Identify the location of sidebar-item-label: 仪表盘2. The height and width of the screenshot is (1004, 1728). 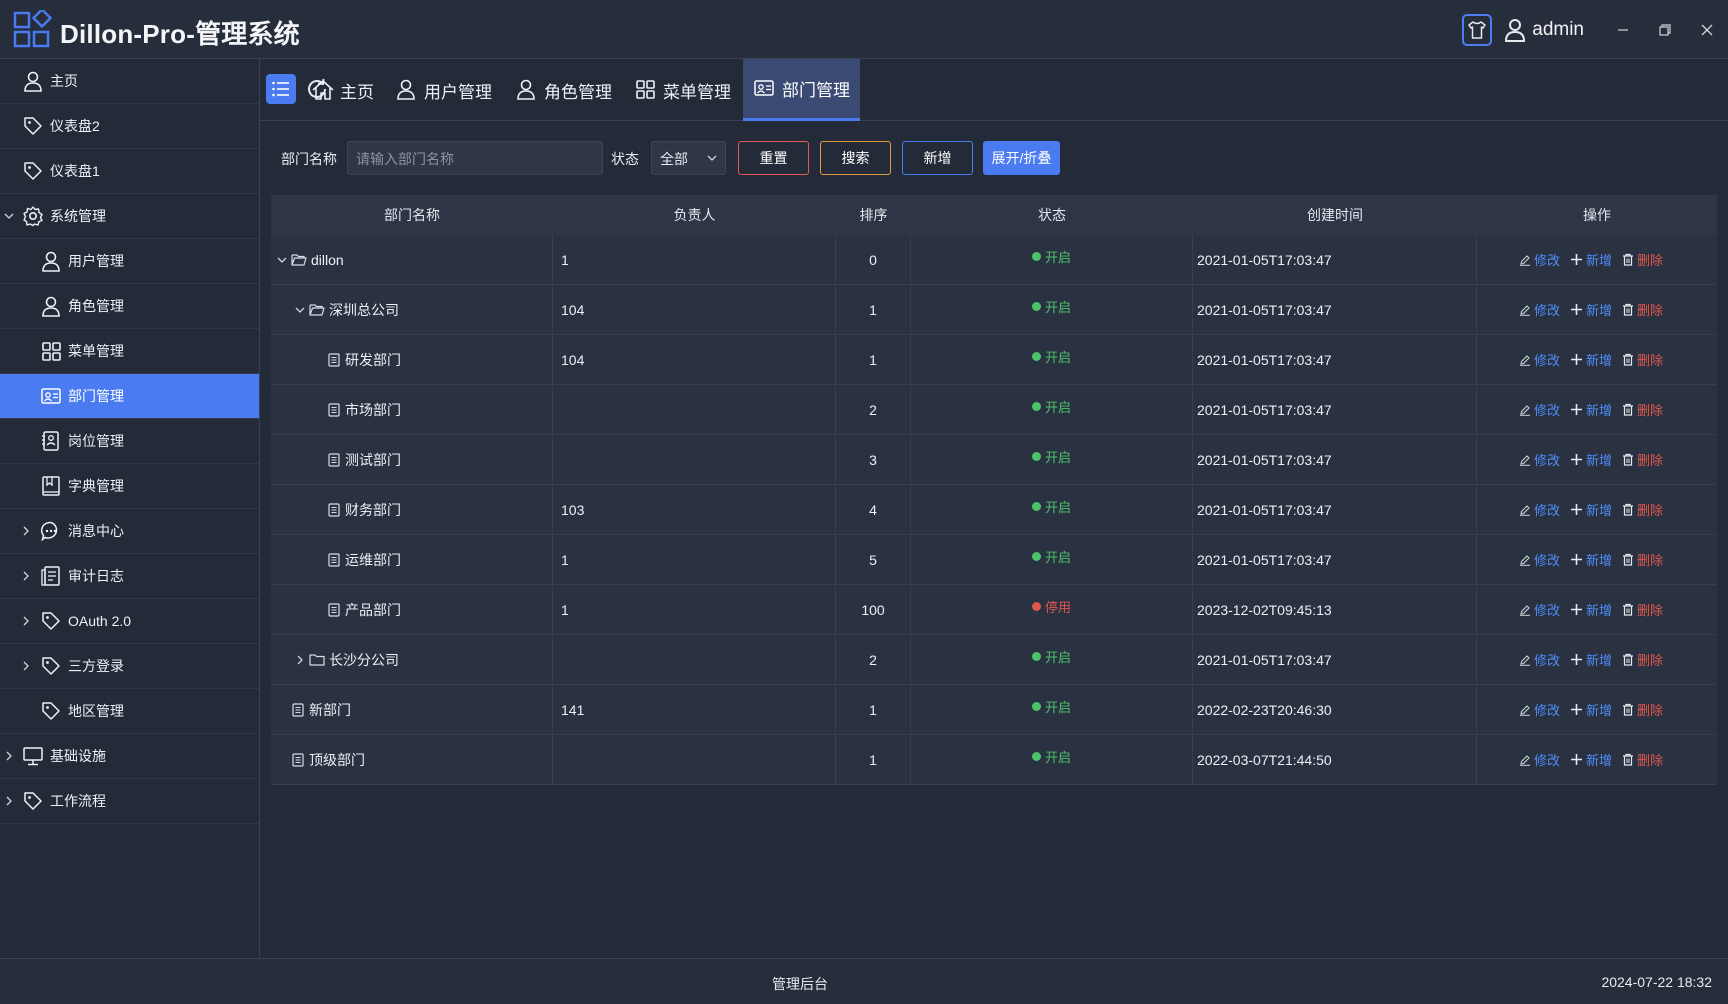
(75, 126).